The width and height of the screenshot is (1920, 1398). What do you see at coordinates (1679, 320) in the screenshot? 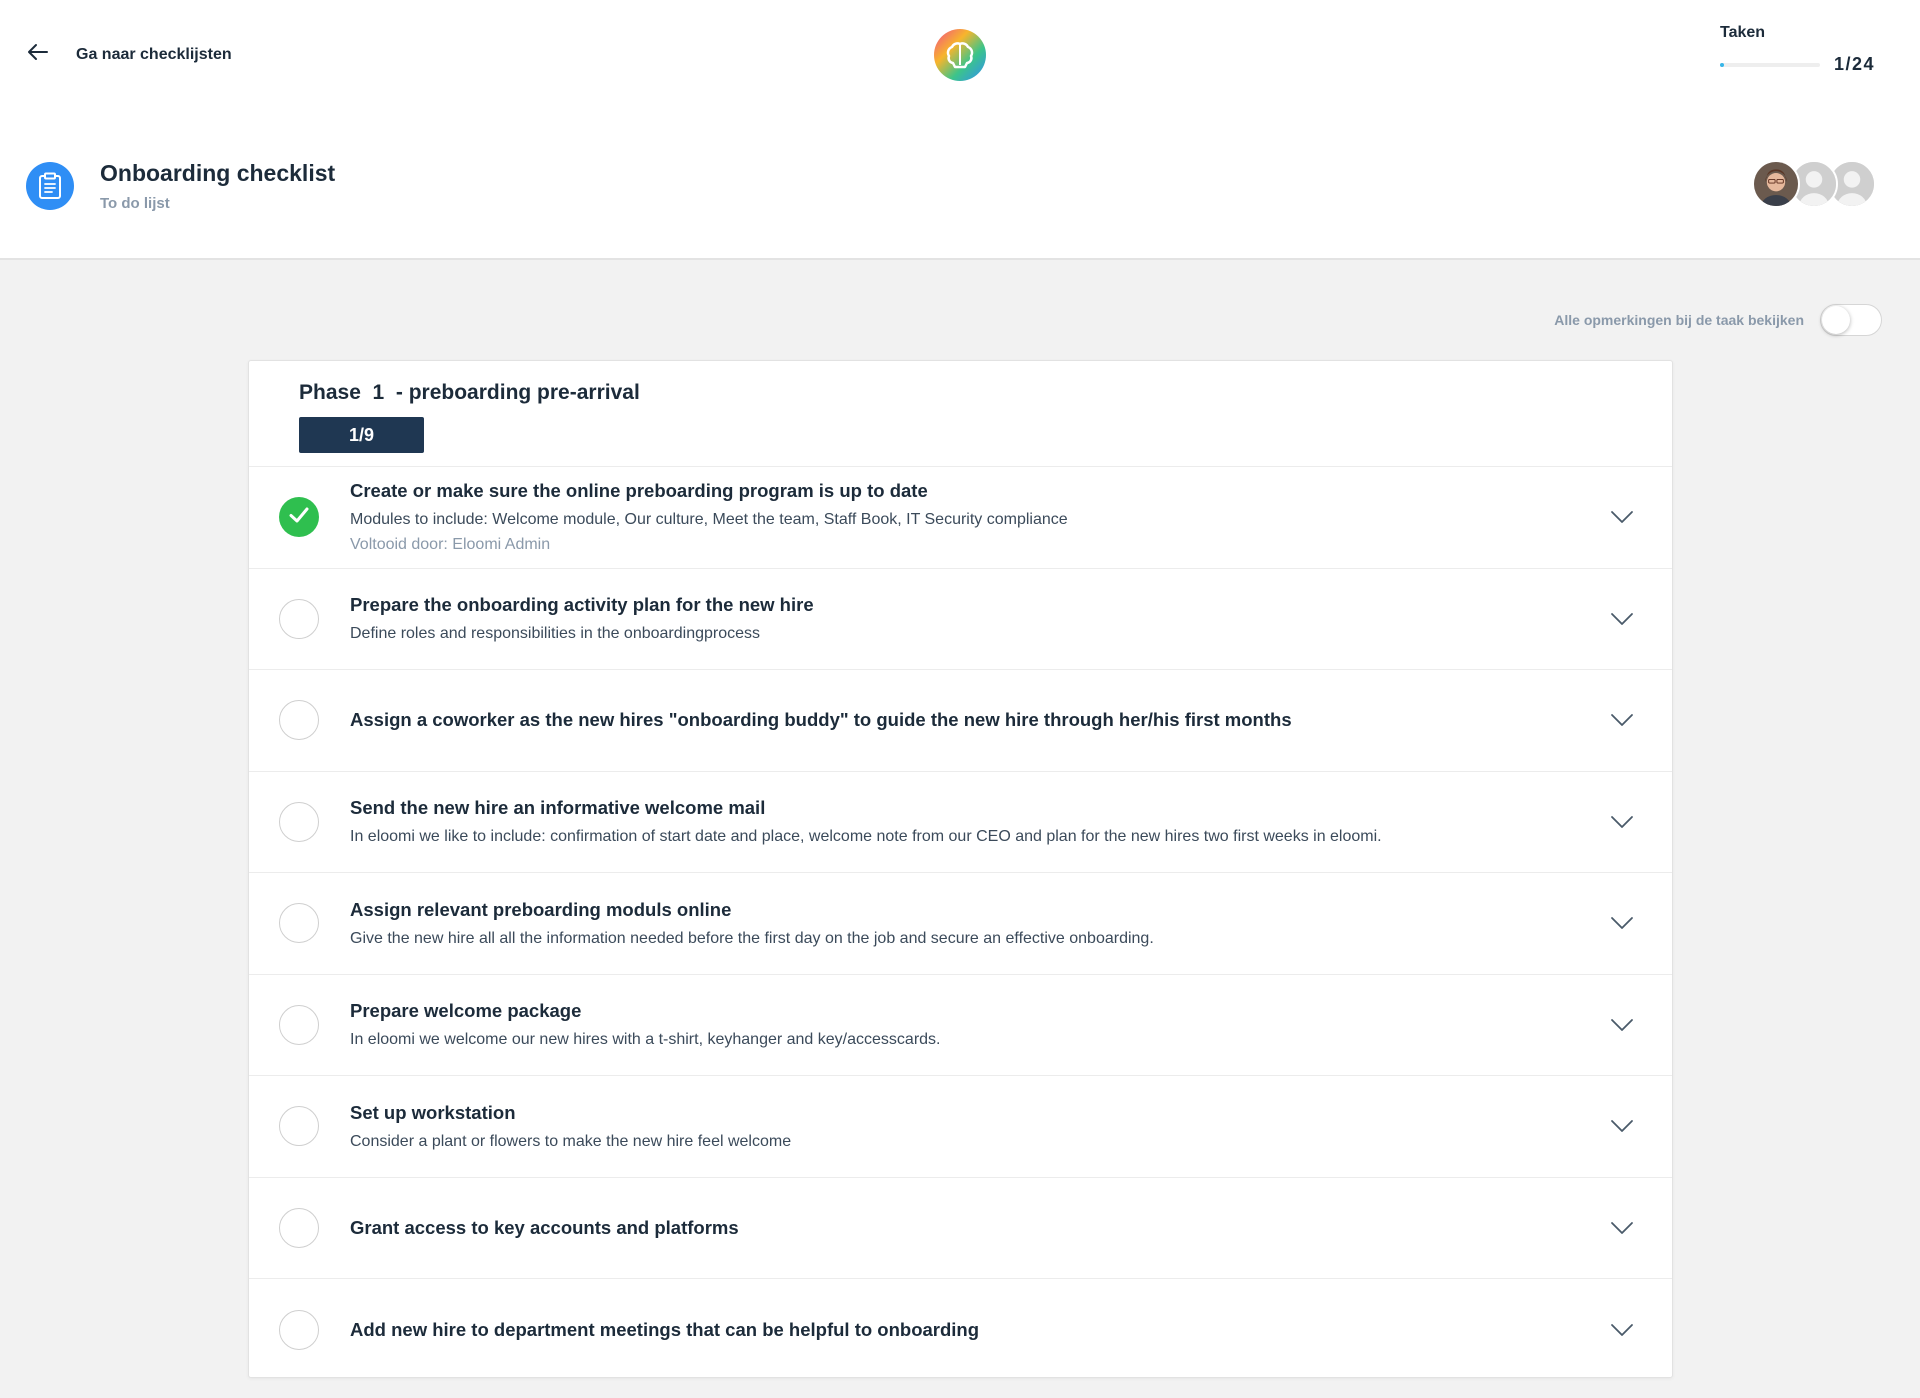
I see `comments-toggle-label: Alle opmerkingen bij de taak bekijken` at bounding box center [1679, 320].